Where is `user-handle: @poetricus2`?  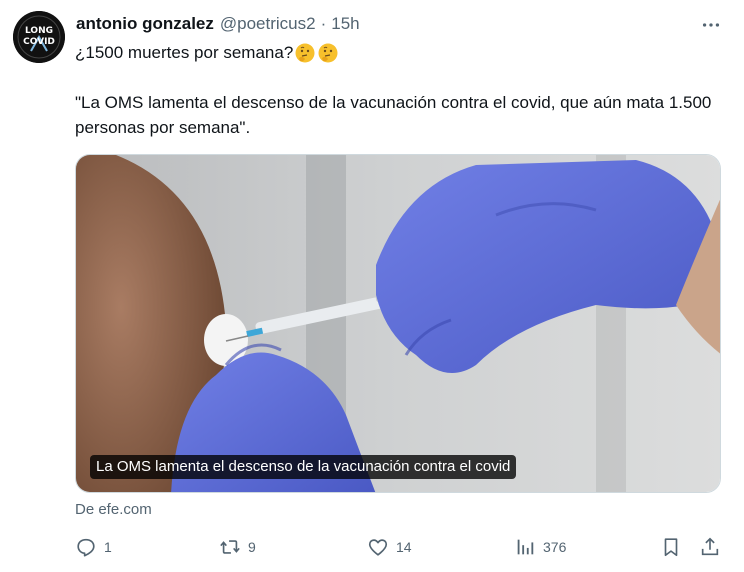 user-handle: @poetricus2 is located at coordinates (268, 24).